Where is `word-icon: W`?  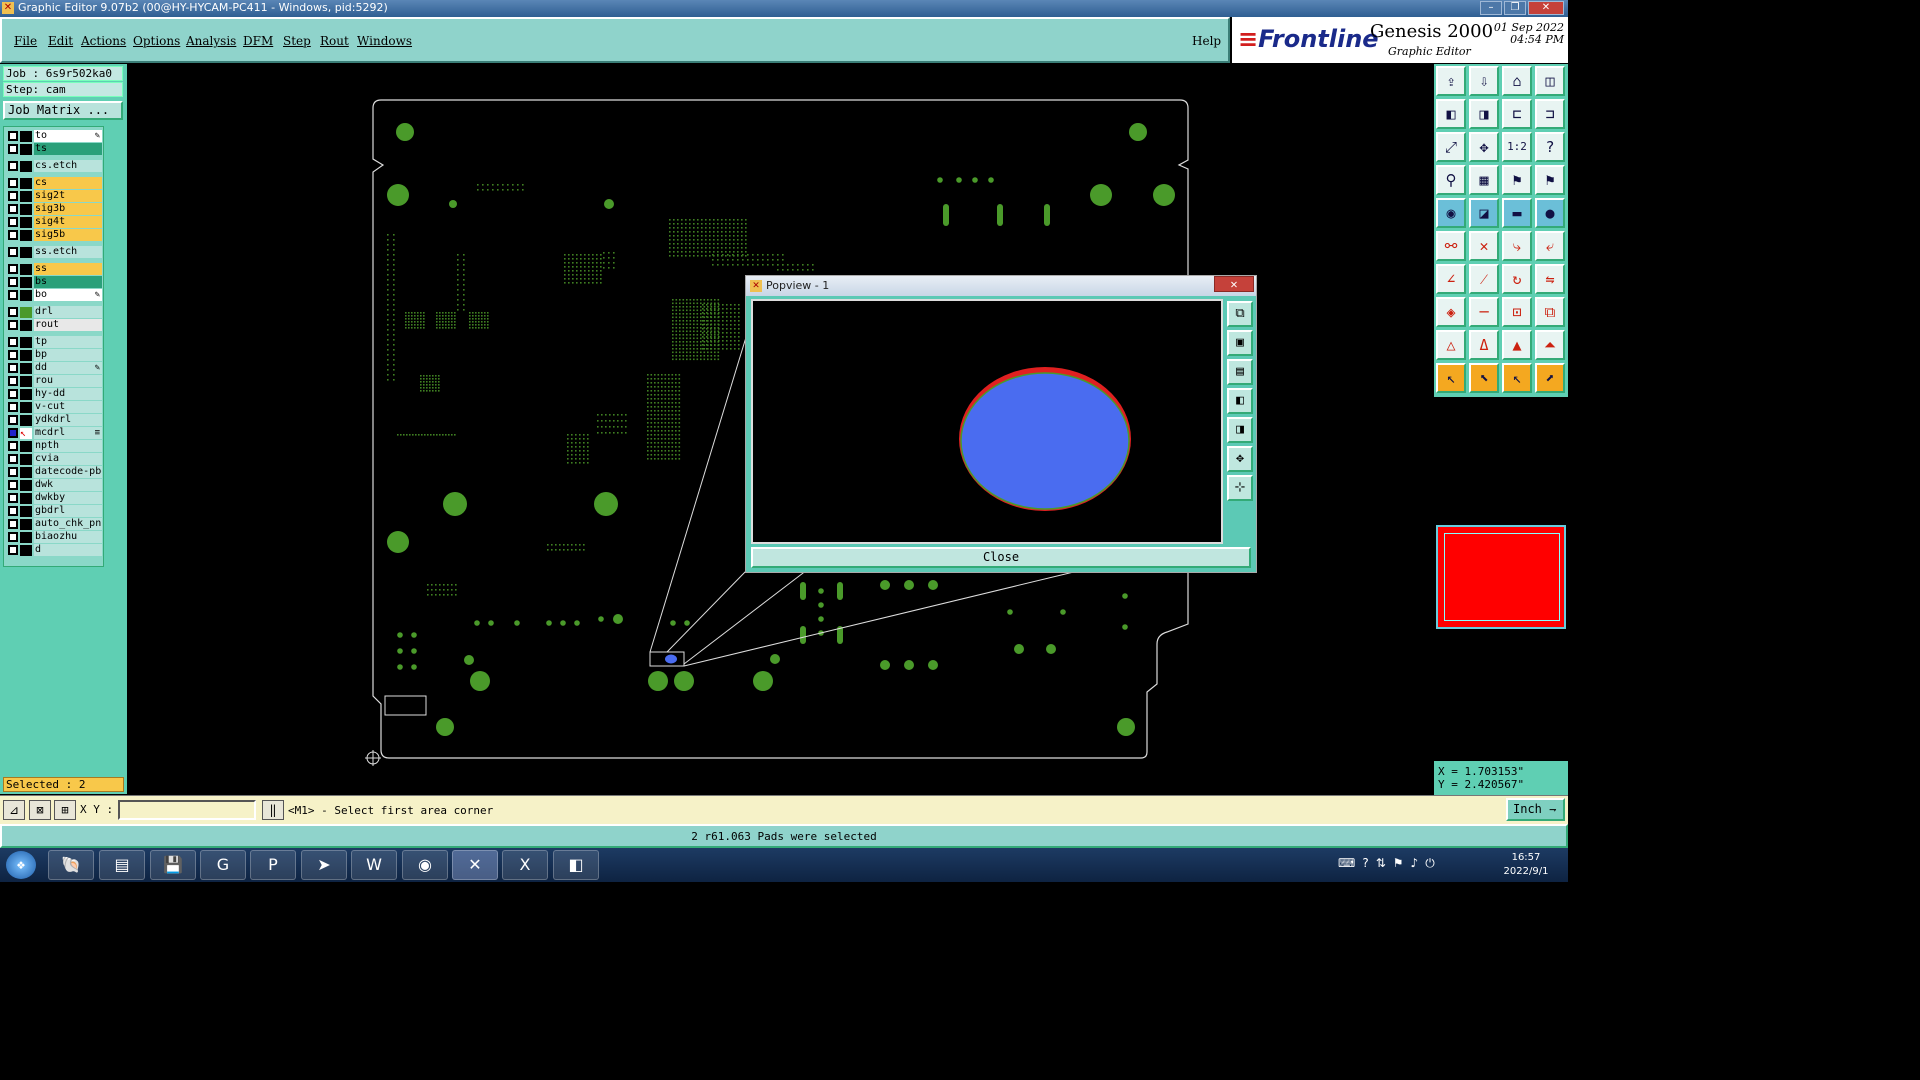 word-icon: W is located at coordinates (374, 865).